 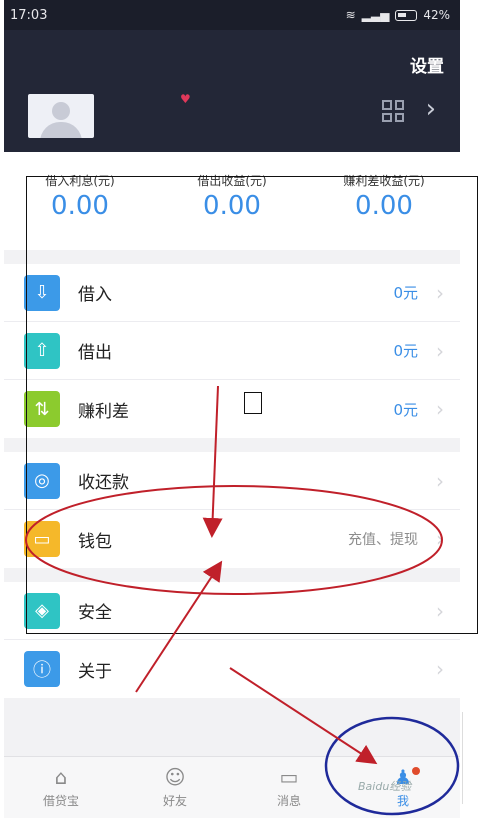 I want to click on menu-item-borrow: ⇩ 借入 0元 ›, so click(x=232, y=293).